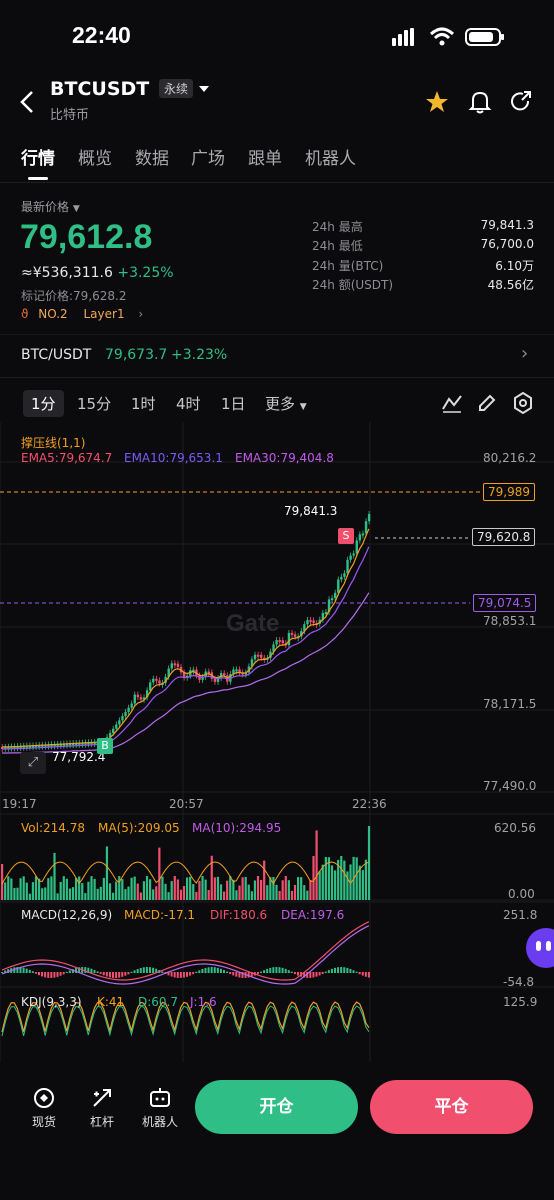 This screenshot has height=1200, width=554. What do you see at coordinates (208, 156) in the screenshot?
I see `tab-square: 广场` at bounding box center [208, 156].